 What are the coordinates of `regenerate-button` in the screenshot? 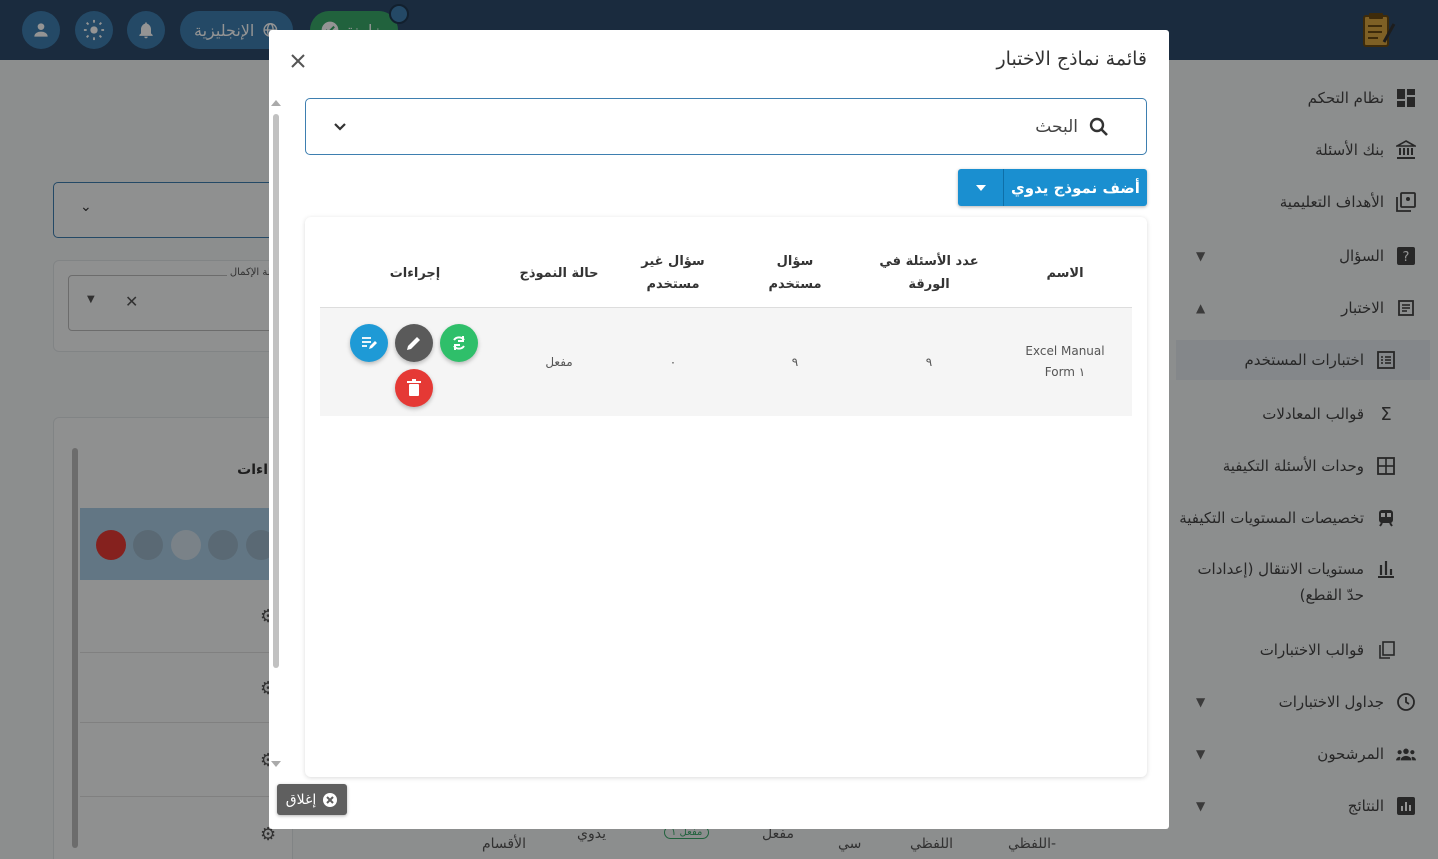 It's located at (459, 343).